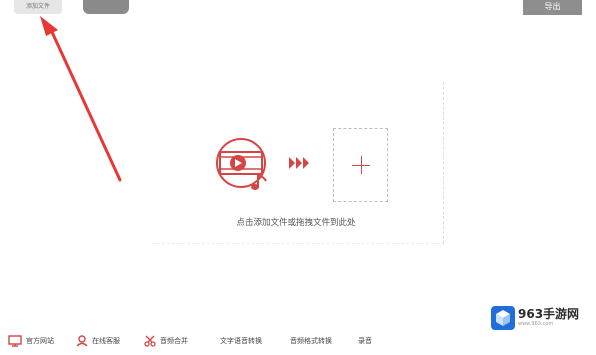 The width and height of the screenshot is (596, 355). What do you see at coordinates (503, 318) in the screenshot?
I see `cube-logo-icon` at bounding box center [503, 318].